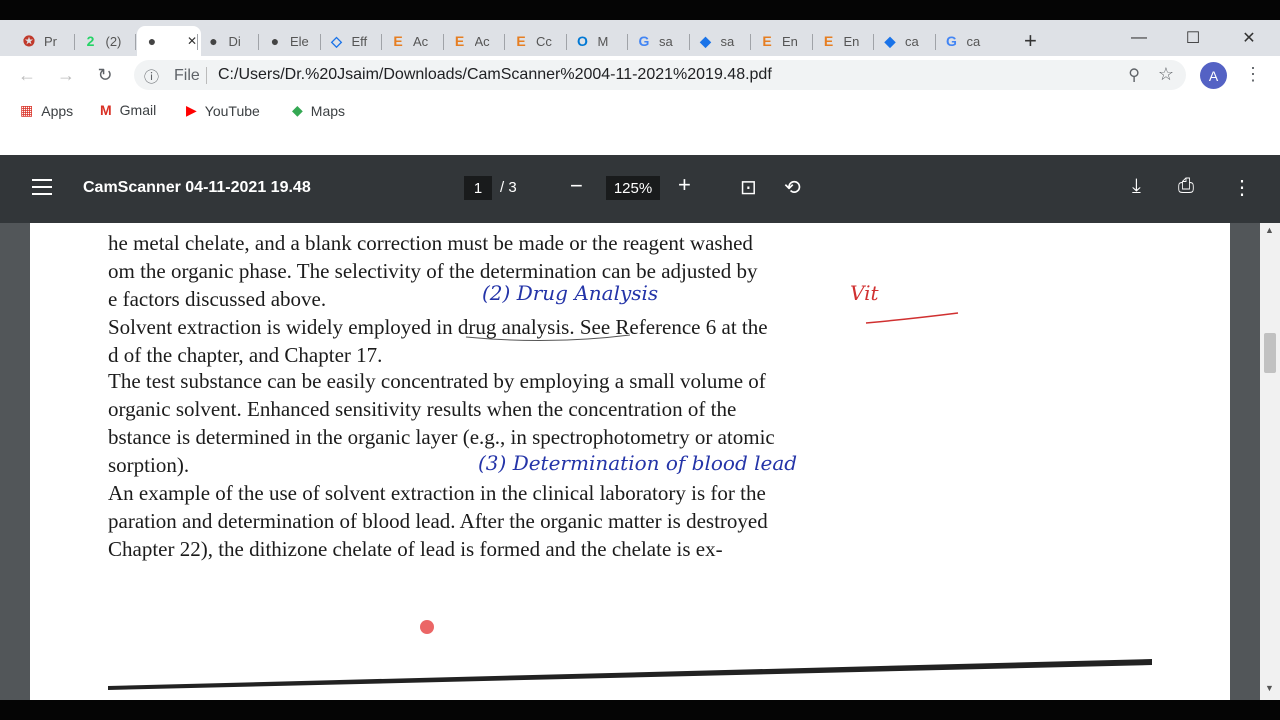 Image resolution: width=1280 pixels, height=720 pixels. What do you see at coordinates (354, 41) in the screenshot?
I see `browser-tab: ◇ Eff` at bounding box center [354, 41].